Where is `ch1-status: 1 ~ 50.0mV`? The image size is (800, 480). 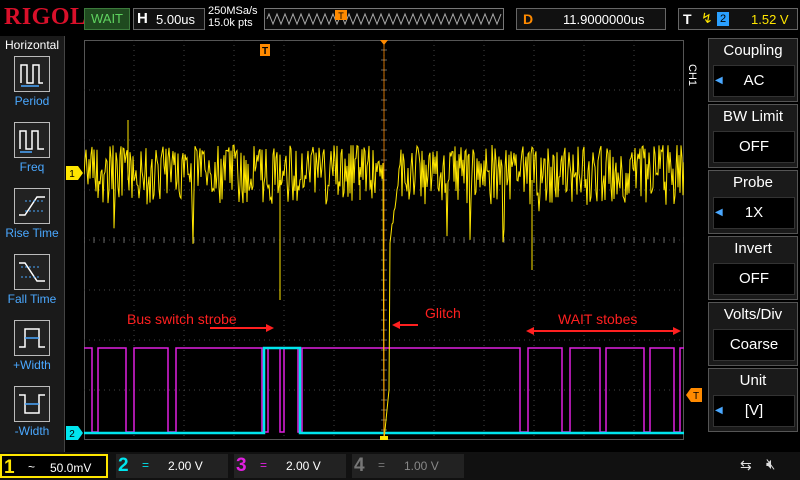 ch1-status: 1 ~ 50.0mV is located at coordinates (54, 466).